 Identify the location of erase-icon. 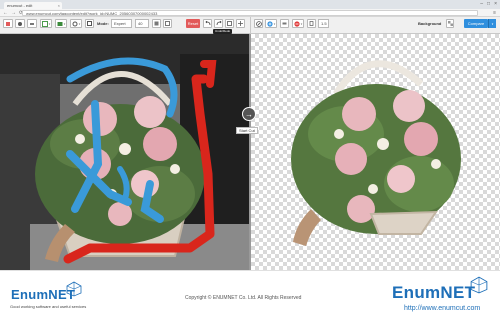
(284, 23).